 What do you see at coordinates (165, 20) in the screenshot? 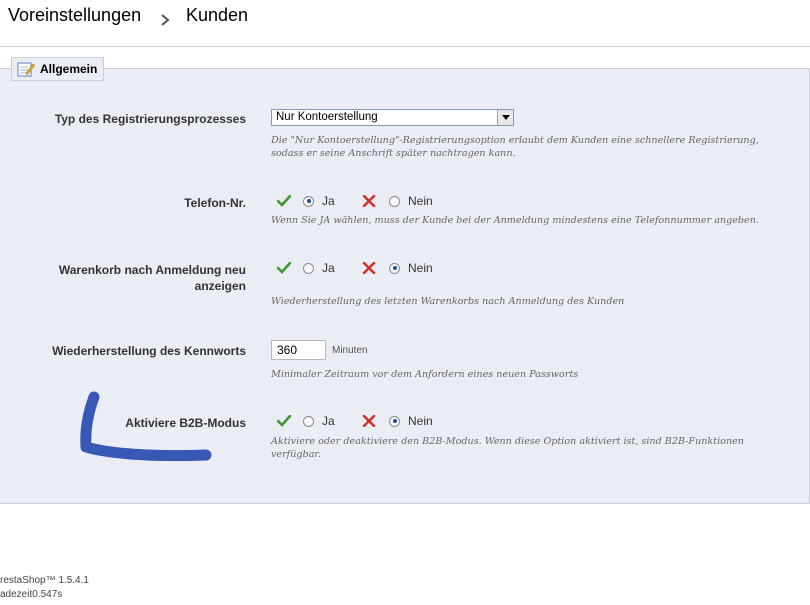
I see `chevron-right-icon` at bounding box center [165, 20].